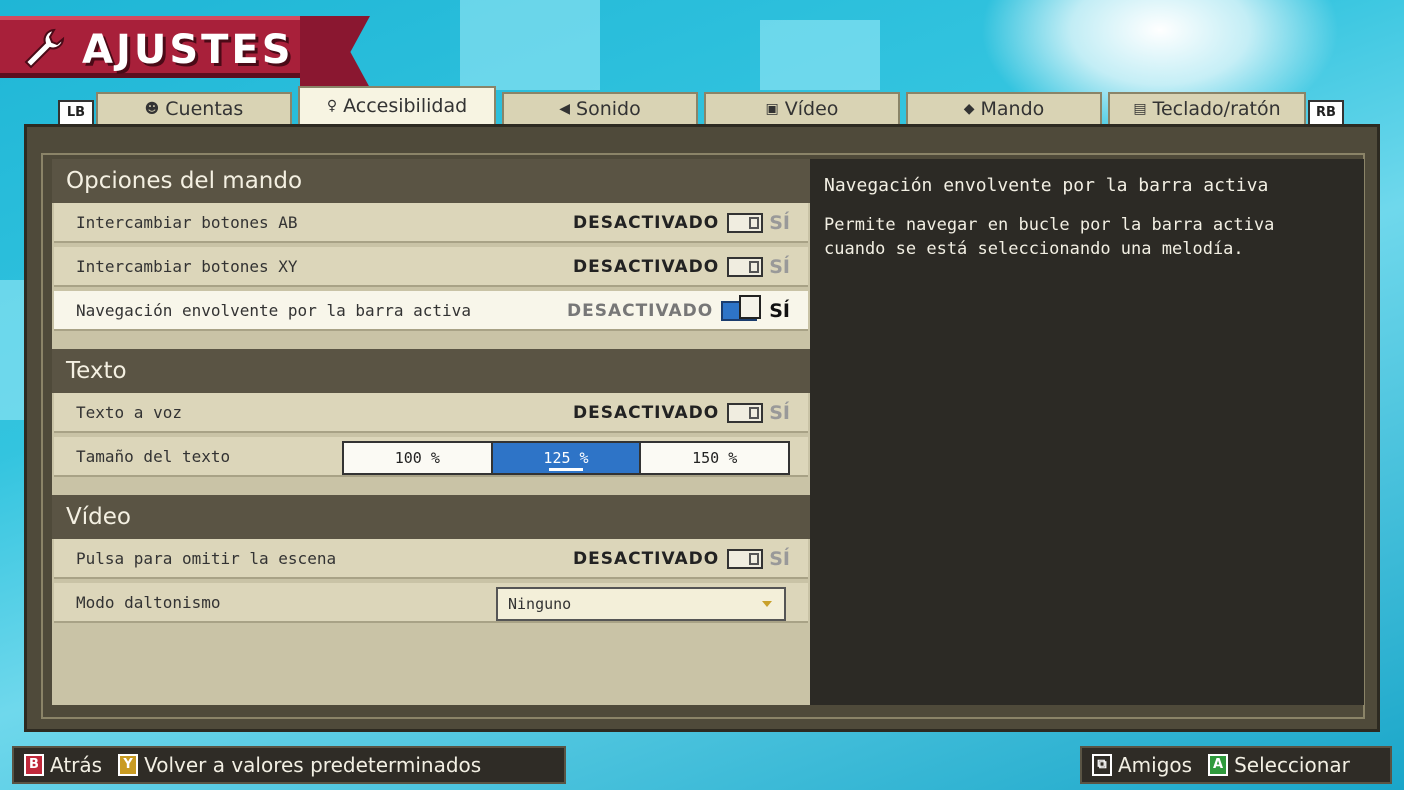 This screenshot has height=790, width=1404. Describe the element at coordinates (1102, 765) in the screenshot. I see `friends-icon: ⧉` at that location.